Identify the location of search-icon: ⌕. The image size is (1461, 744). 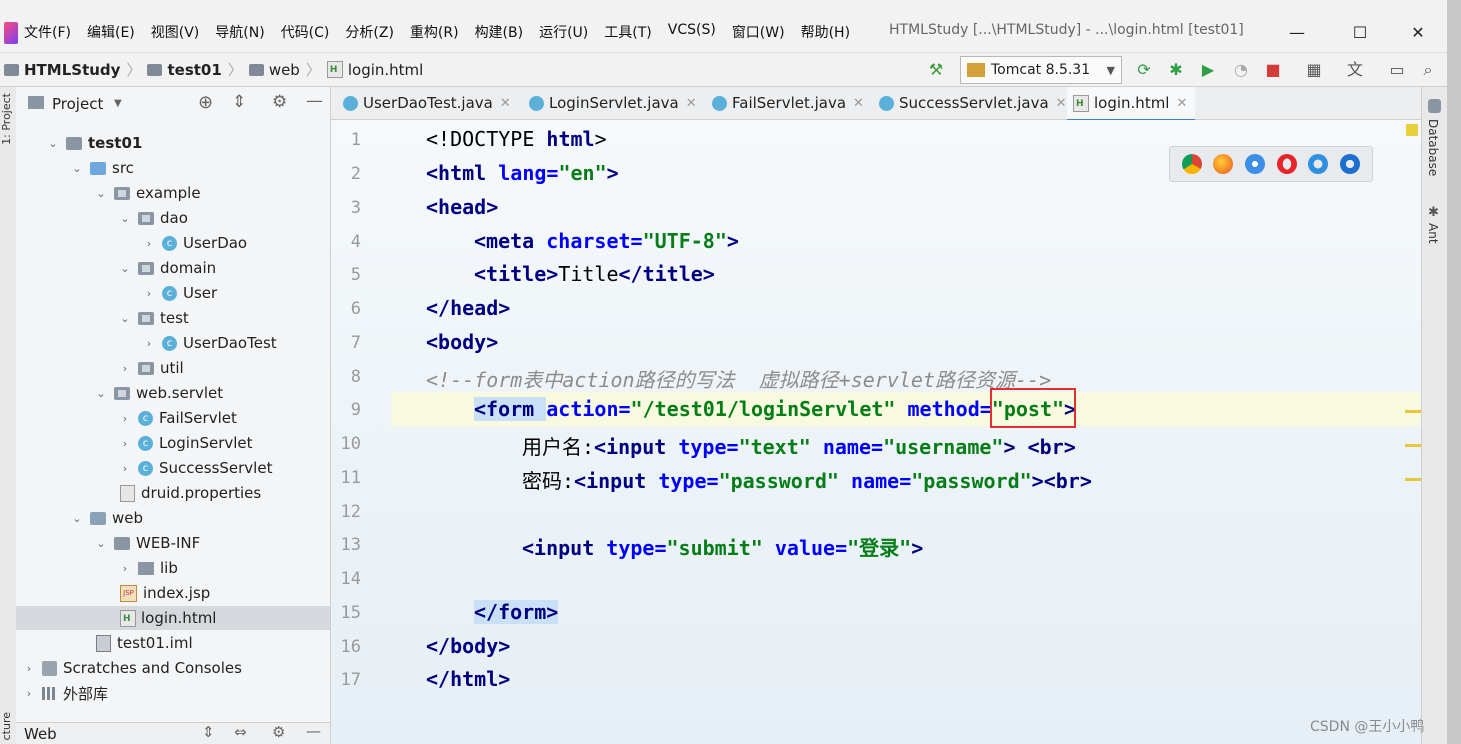
(1428, 70).